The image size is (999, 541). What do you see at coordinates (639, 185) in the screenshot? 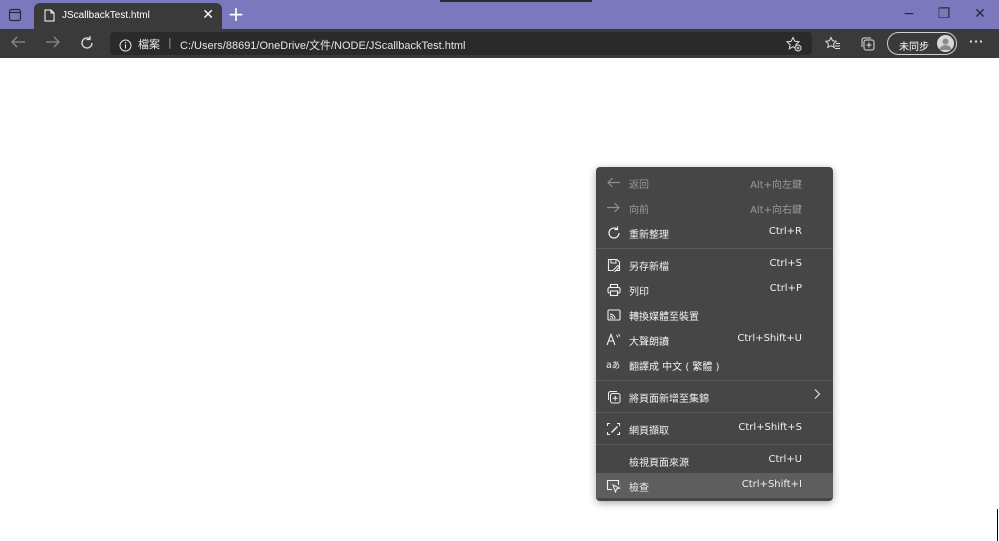
I see `menu-item-label: 返回` at bounding box center [639, 185].